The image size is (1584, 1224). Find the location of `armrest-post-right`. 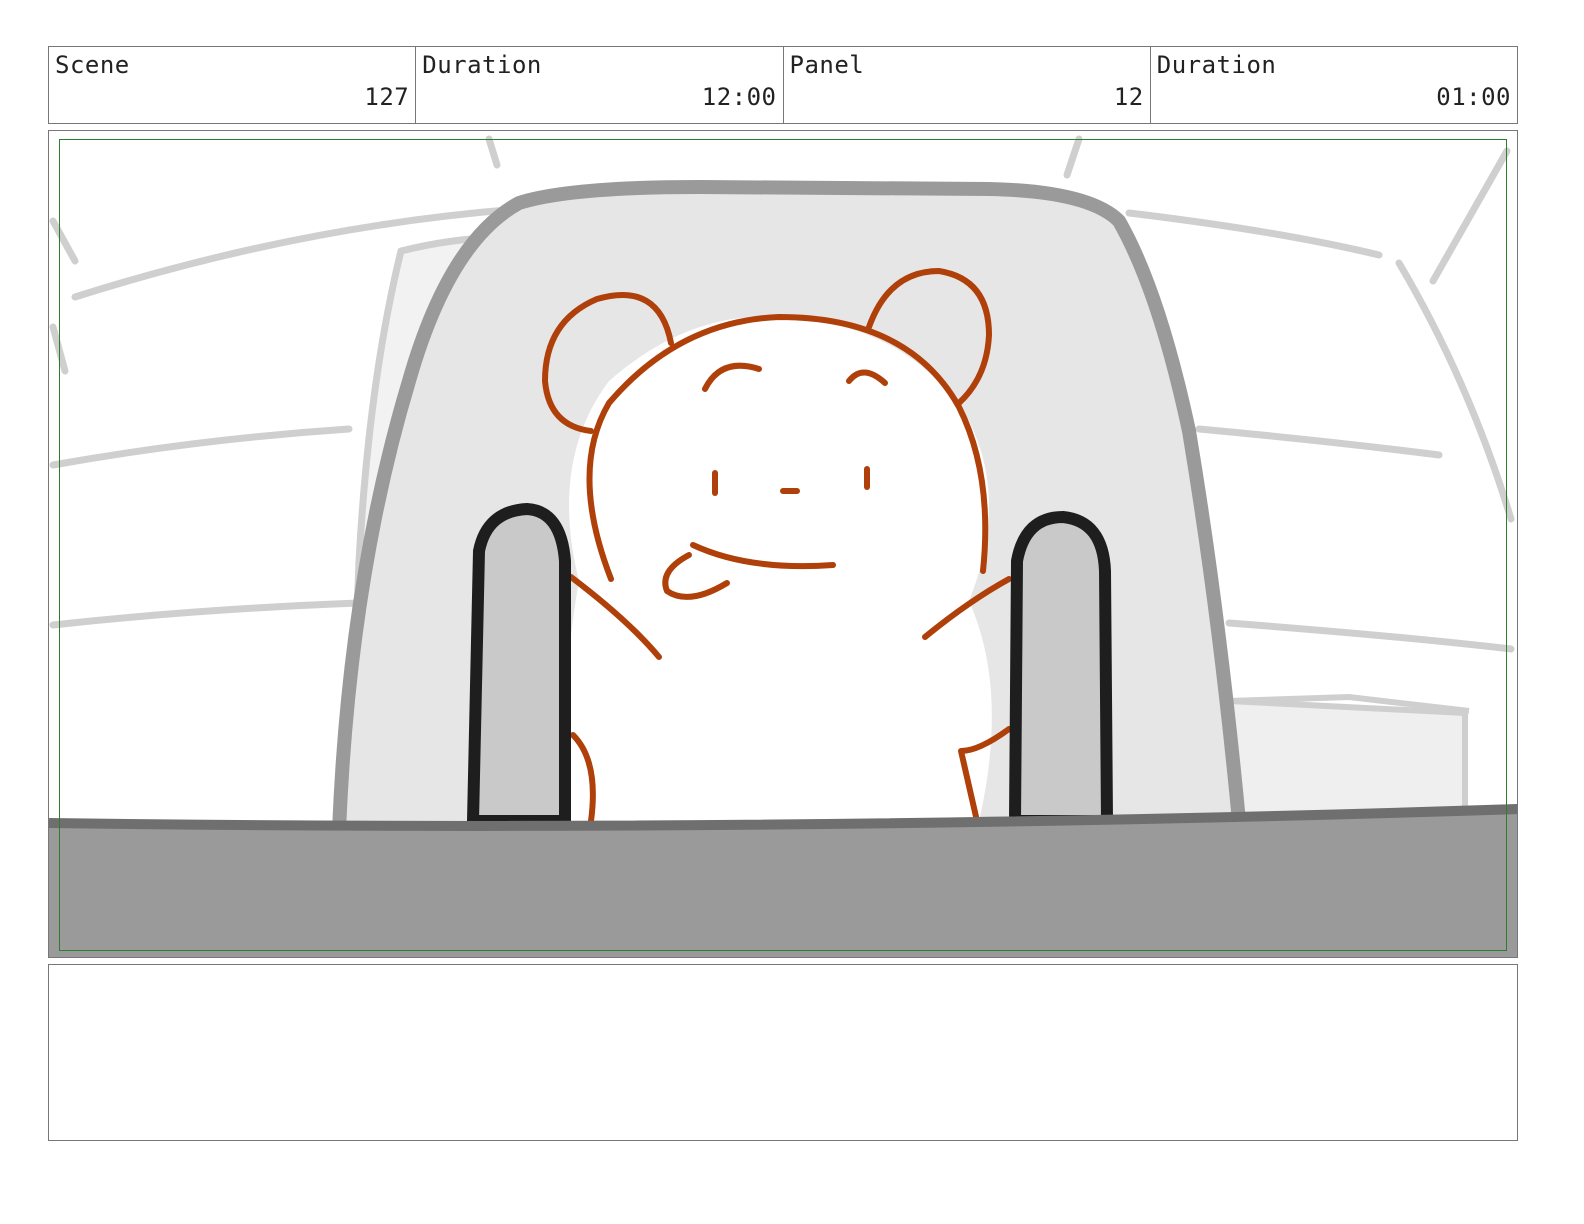

armrest-post-right is located at coordinates (1061, 669).